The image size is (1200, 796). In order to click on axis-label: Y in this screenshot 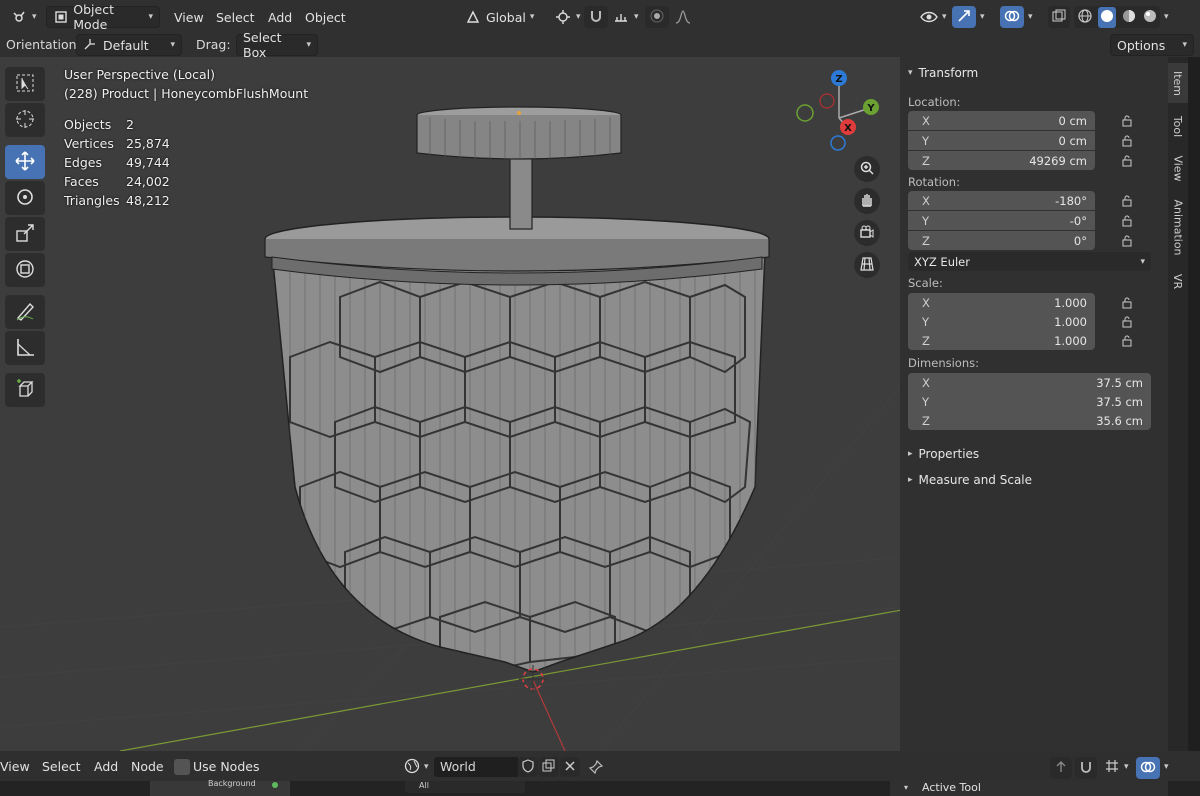, I will do `click(926, 140)`.